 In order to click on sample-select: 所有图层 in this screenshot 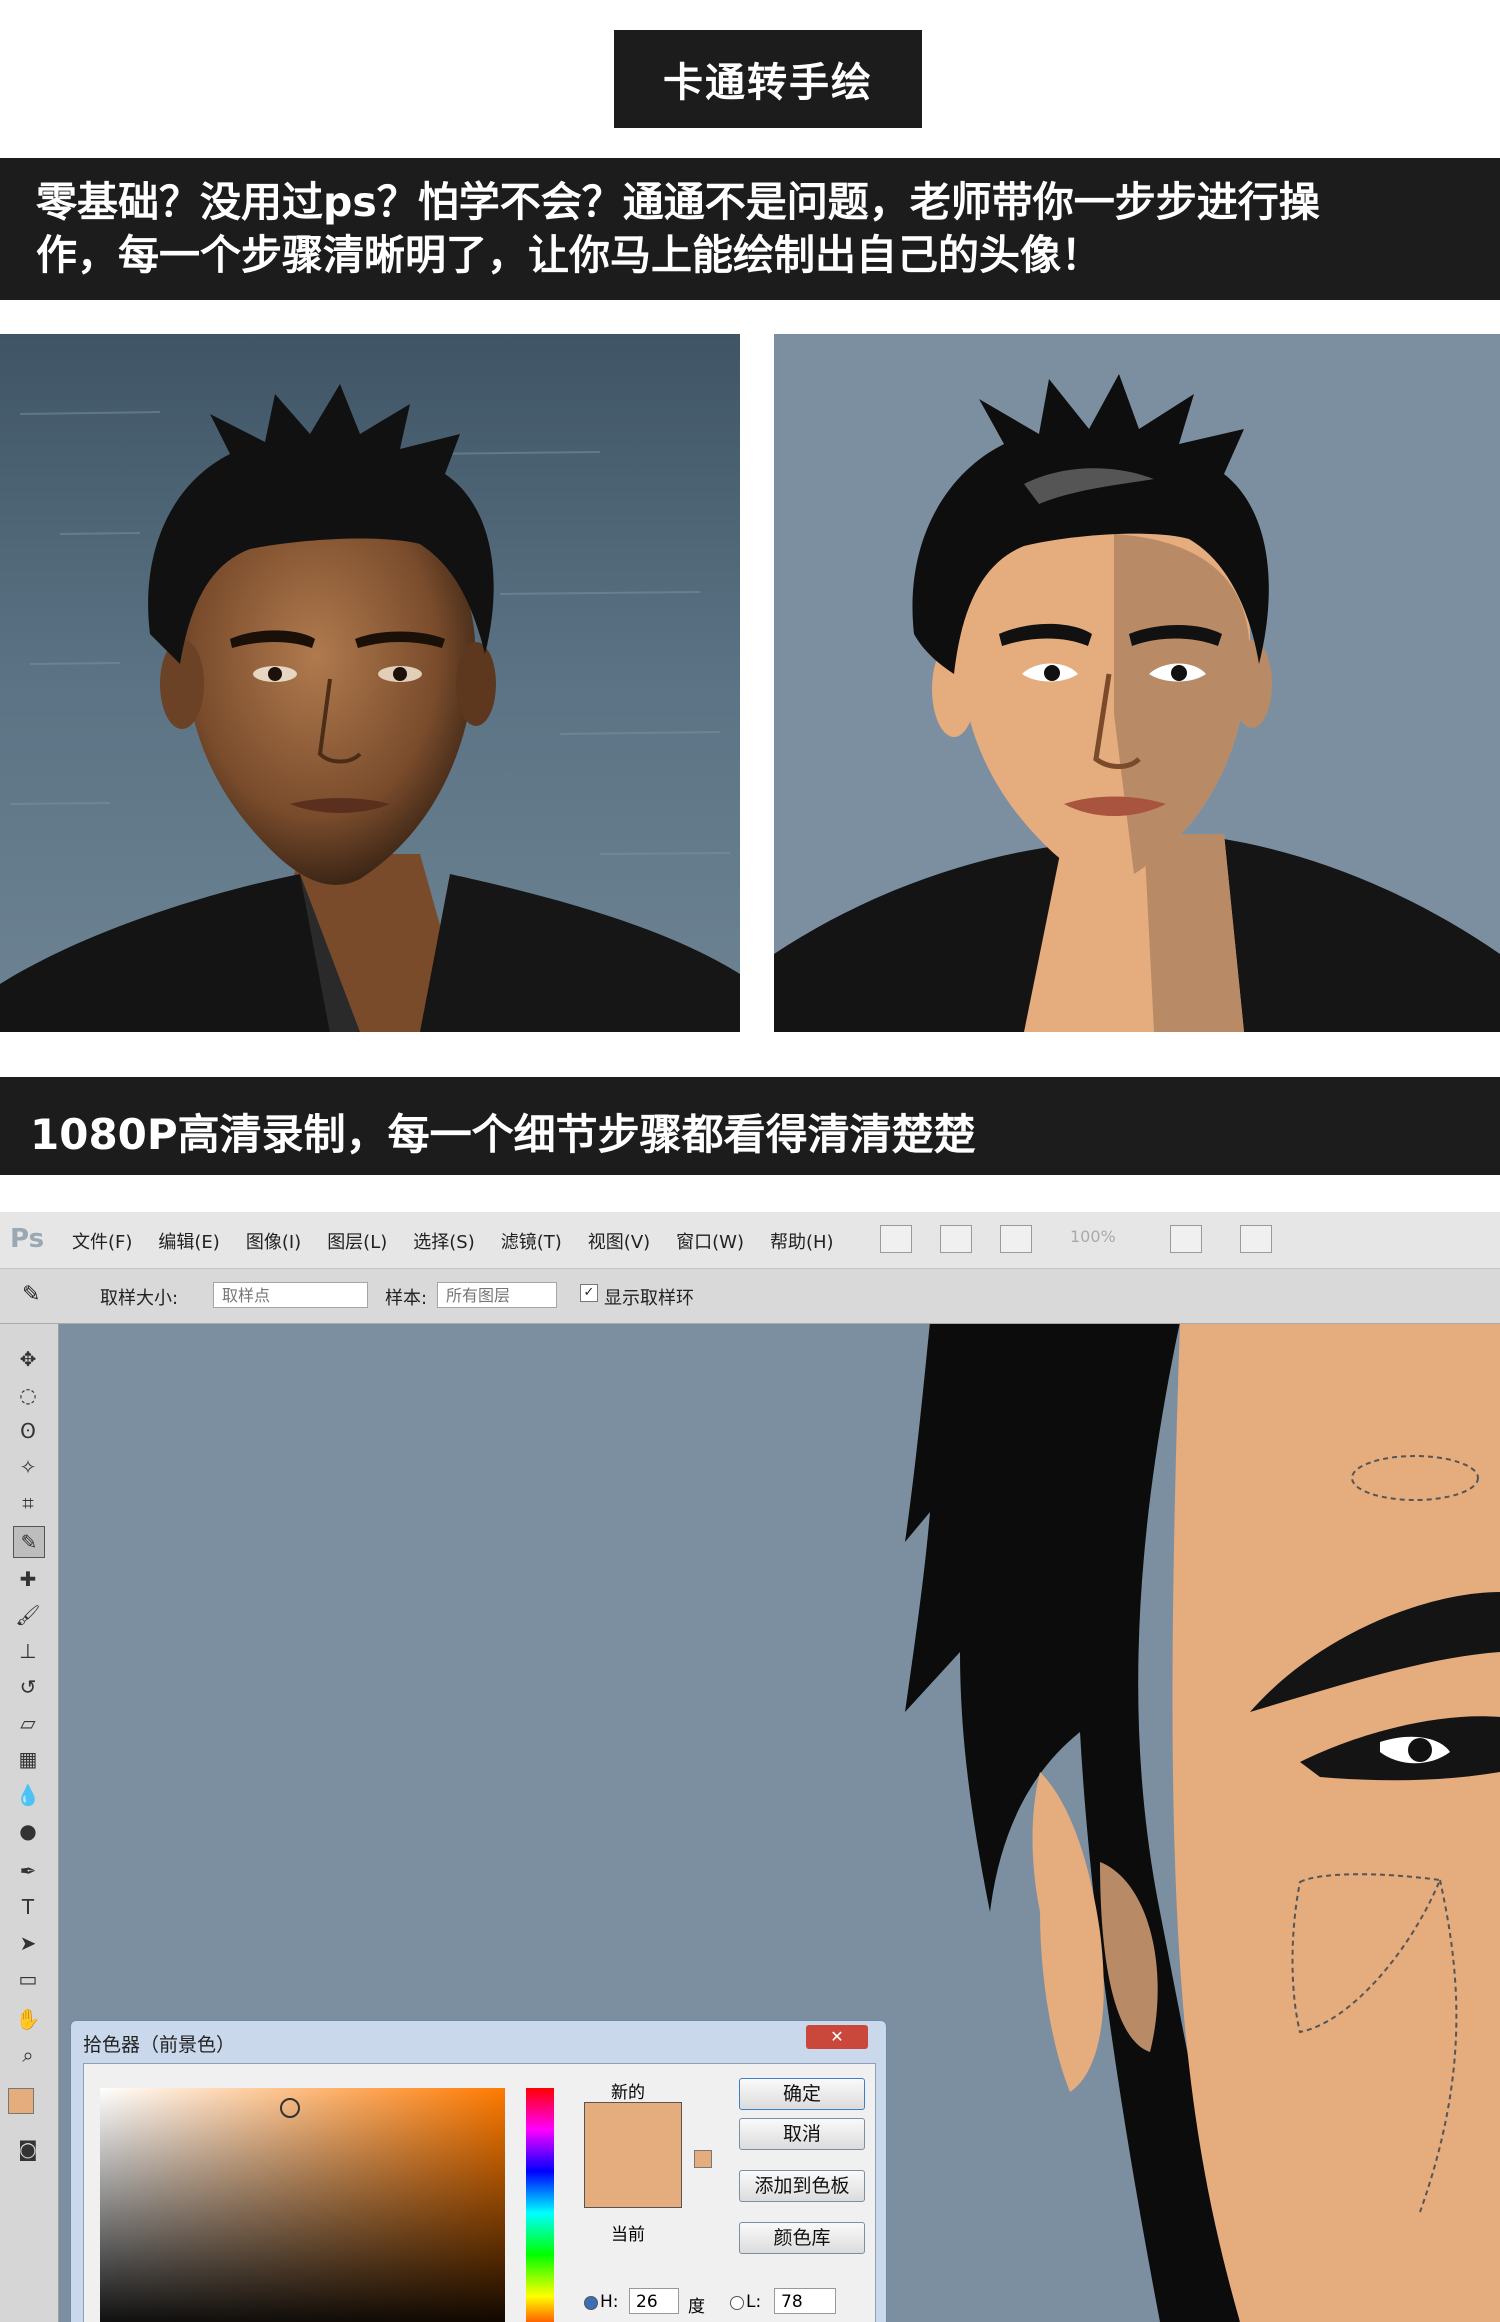, I will do `click(497, 1295)`.